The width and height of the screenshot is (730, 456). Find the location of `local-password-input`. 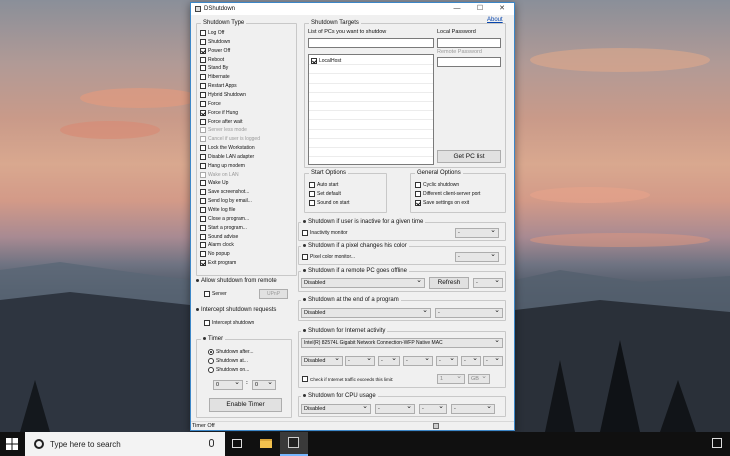

local-password-input is located at coordinates (469, 43).